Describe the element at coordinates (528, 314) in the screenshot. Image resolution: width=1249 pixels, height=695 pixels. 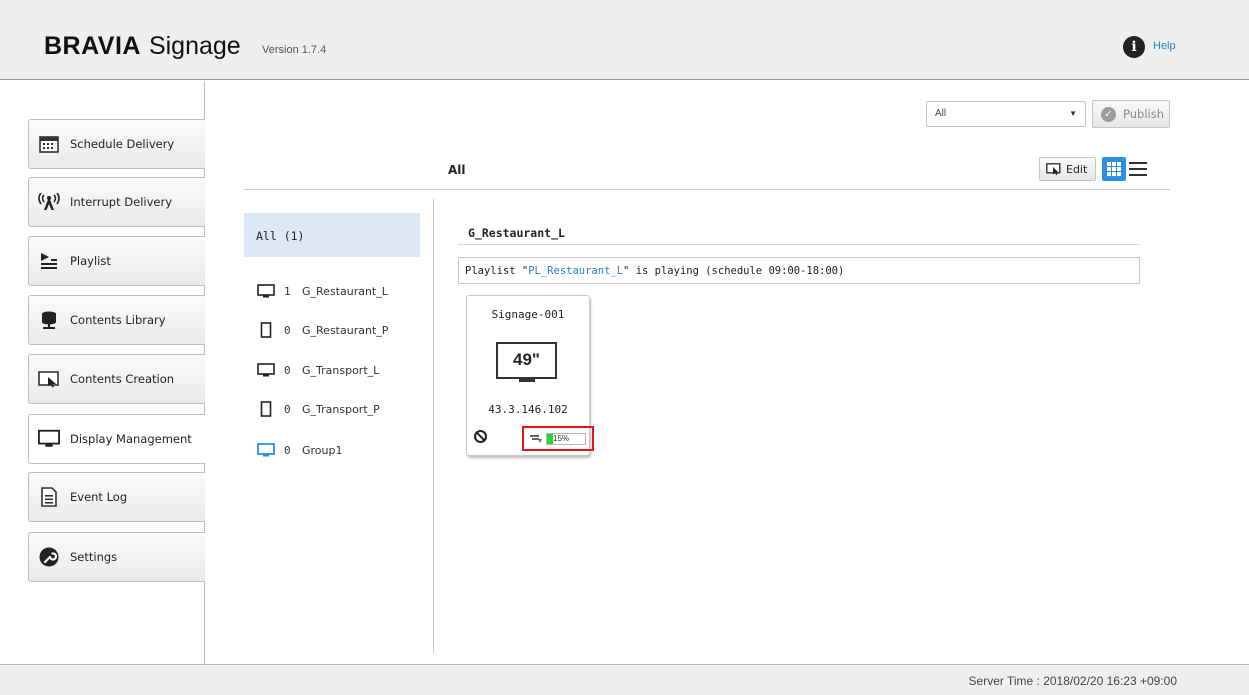
I see `device-name: Signage-001` at that location.